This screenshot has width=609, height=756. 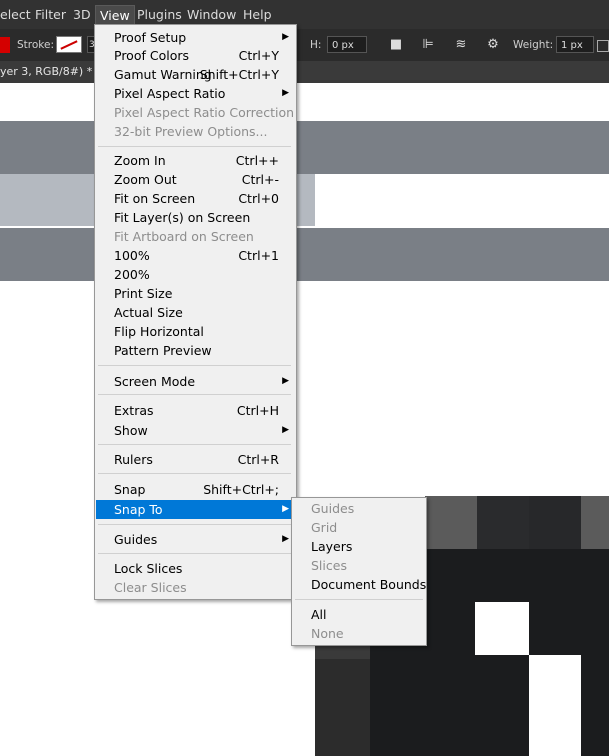 I want to click on view-menu-item-actual-size: Actual Size, so click(x=195, y=312).